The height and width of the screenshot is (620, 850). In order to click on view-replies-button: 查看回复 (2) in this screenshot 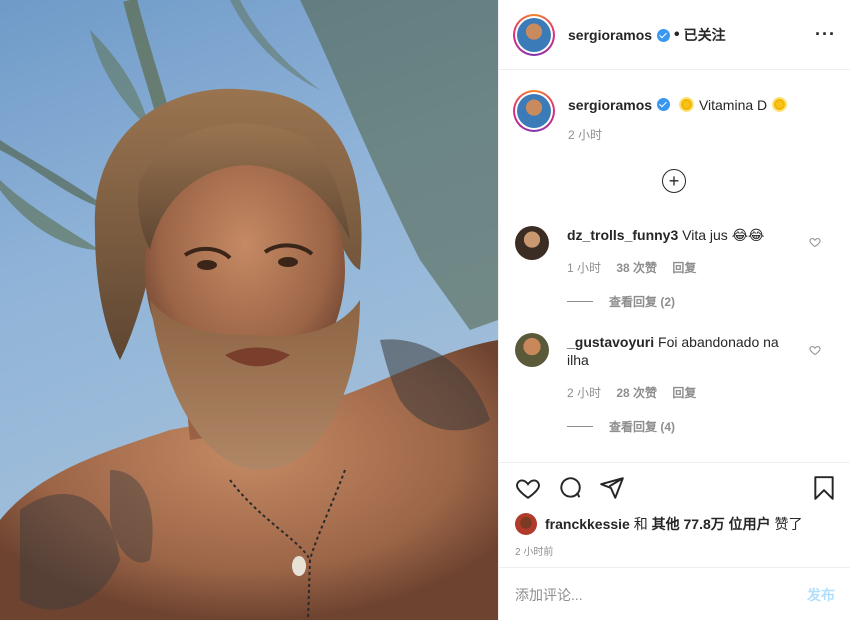, I will do `click(621, 301)`.